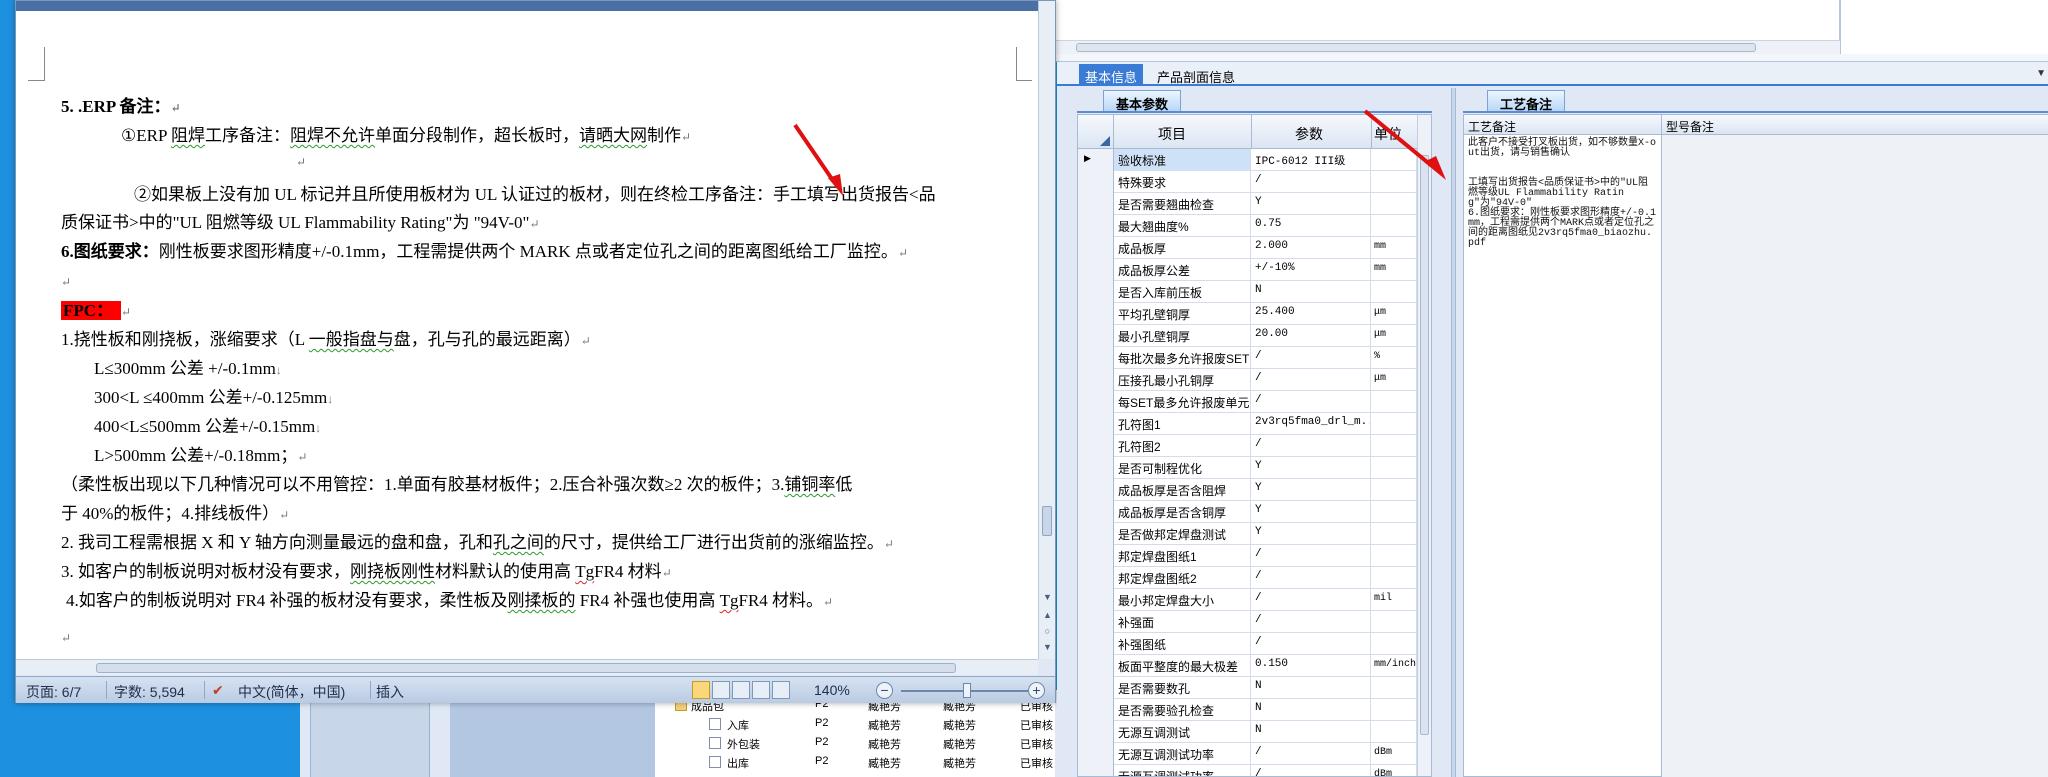 This screenshot has width=2048, height=777. Describe the element at coordinates (1254, 666) in the screenshot. I see `table-row: 板面平整度的最大极差0.150mm/inchY` at that location.